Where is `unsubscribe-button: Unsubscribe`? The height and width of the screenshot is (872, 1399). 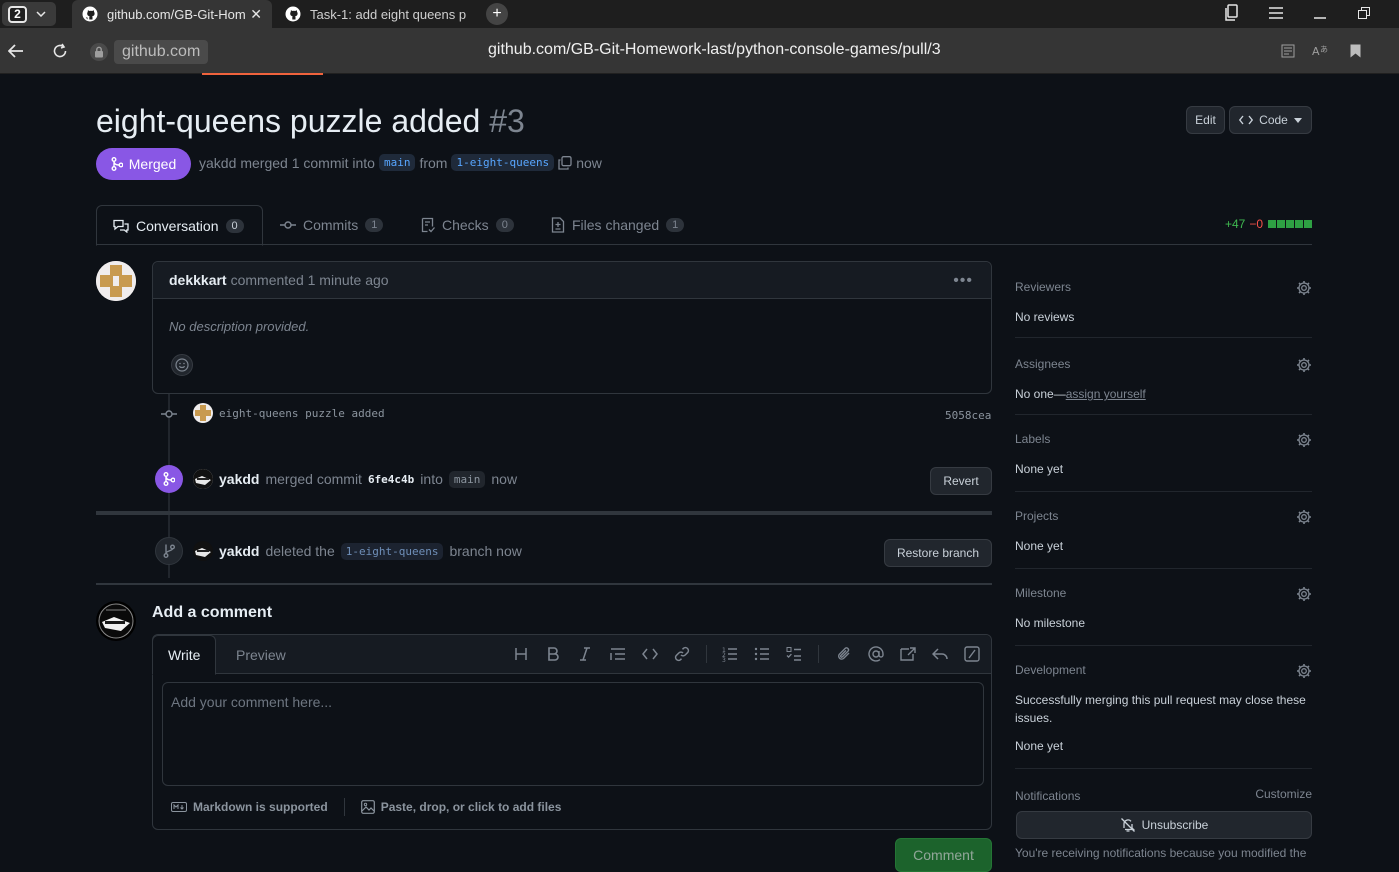 unsubscribe-button: Unsubscribe is located at coordinates (1164, 825).